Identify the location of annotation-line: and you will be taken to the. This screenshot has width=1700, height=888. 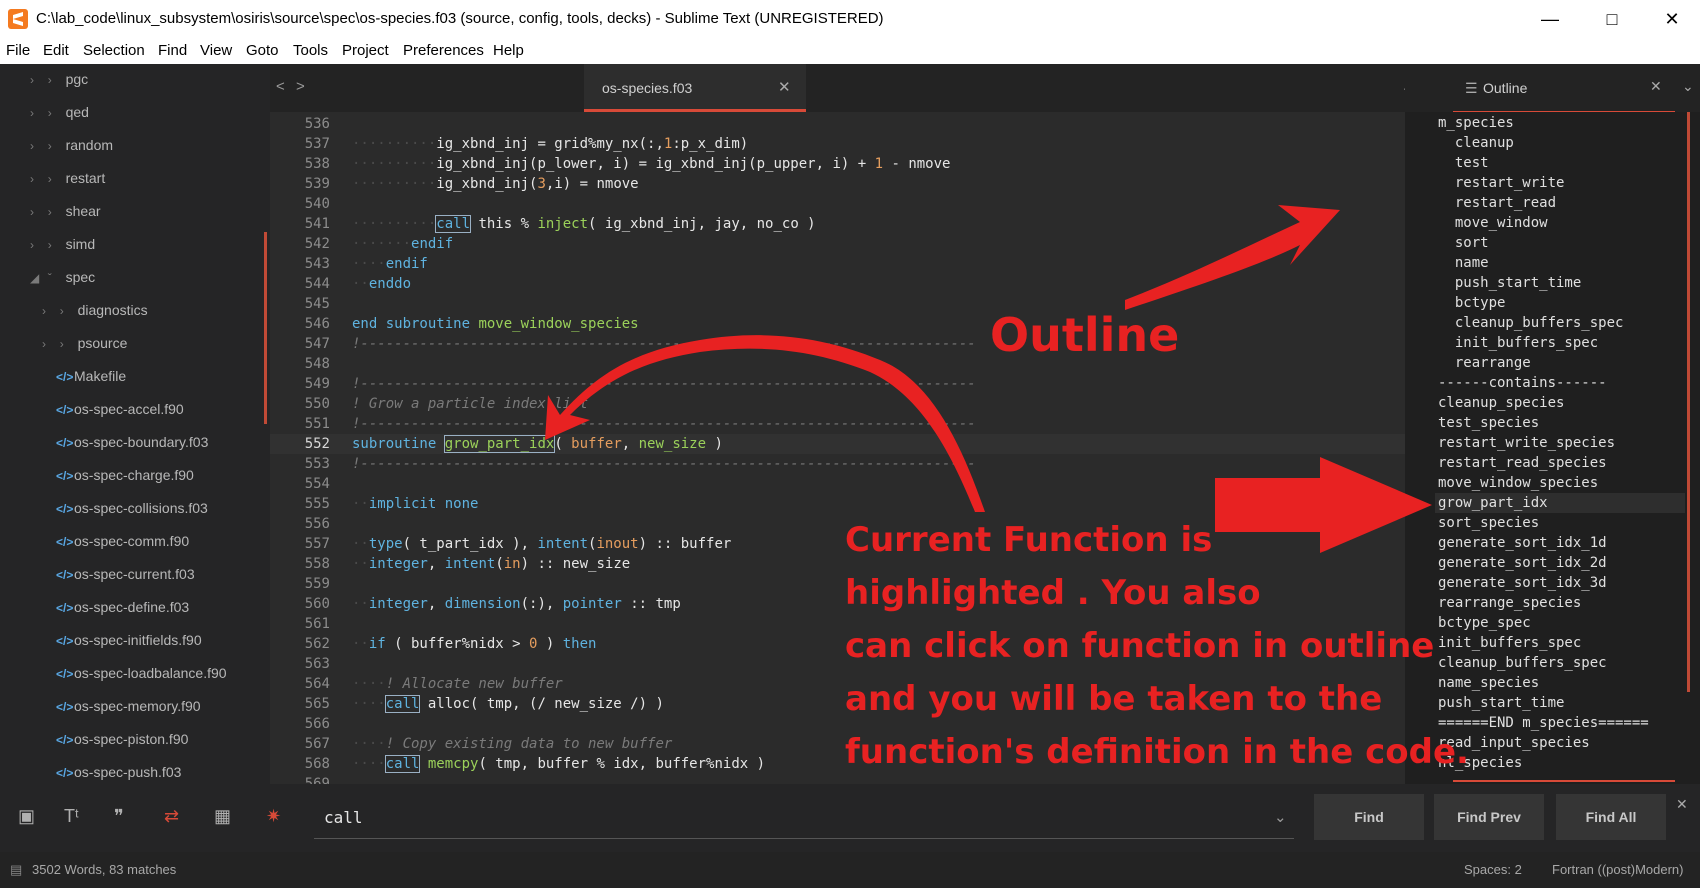
(1114, 699).